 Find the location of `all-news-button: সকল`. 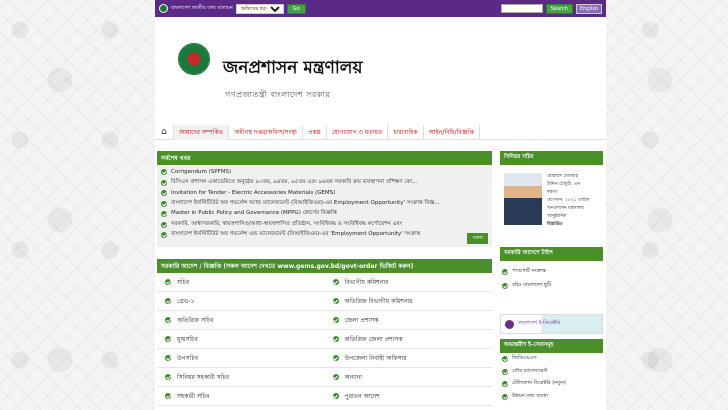

all-news-button: সকল is located at coordinates (477, 238).